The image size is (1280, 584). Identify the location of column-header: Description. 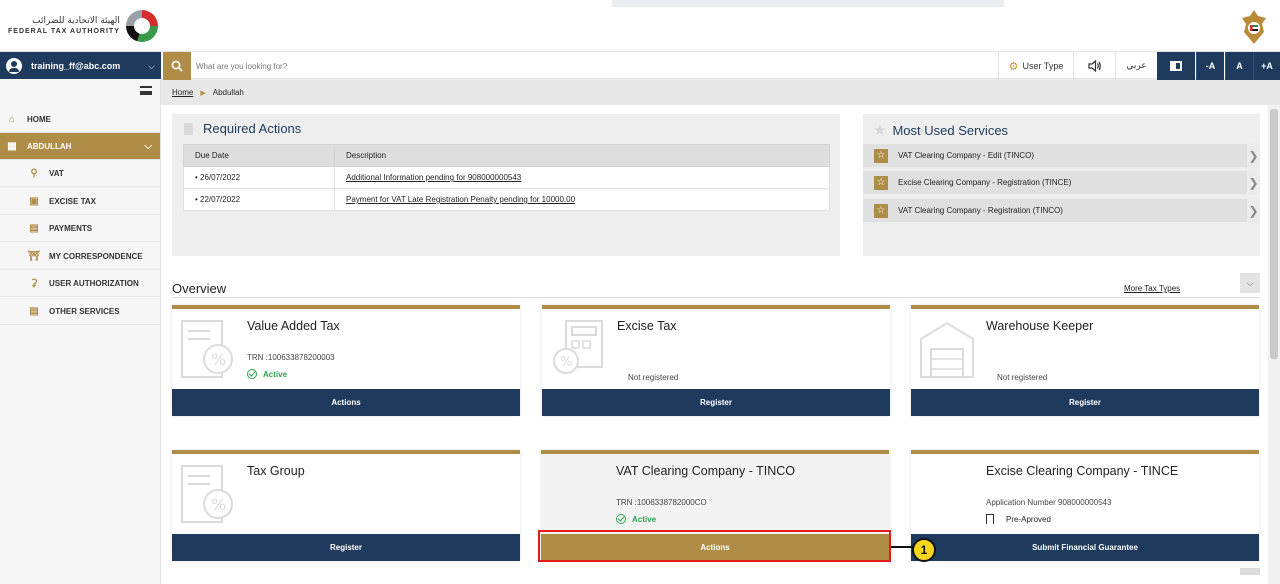
(582, 155).